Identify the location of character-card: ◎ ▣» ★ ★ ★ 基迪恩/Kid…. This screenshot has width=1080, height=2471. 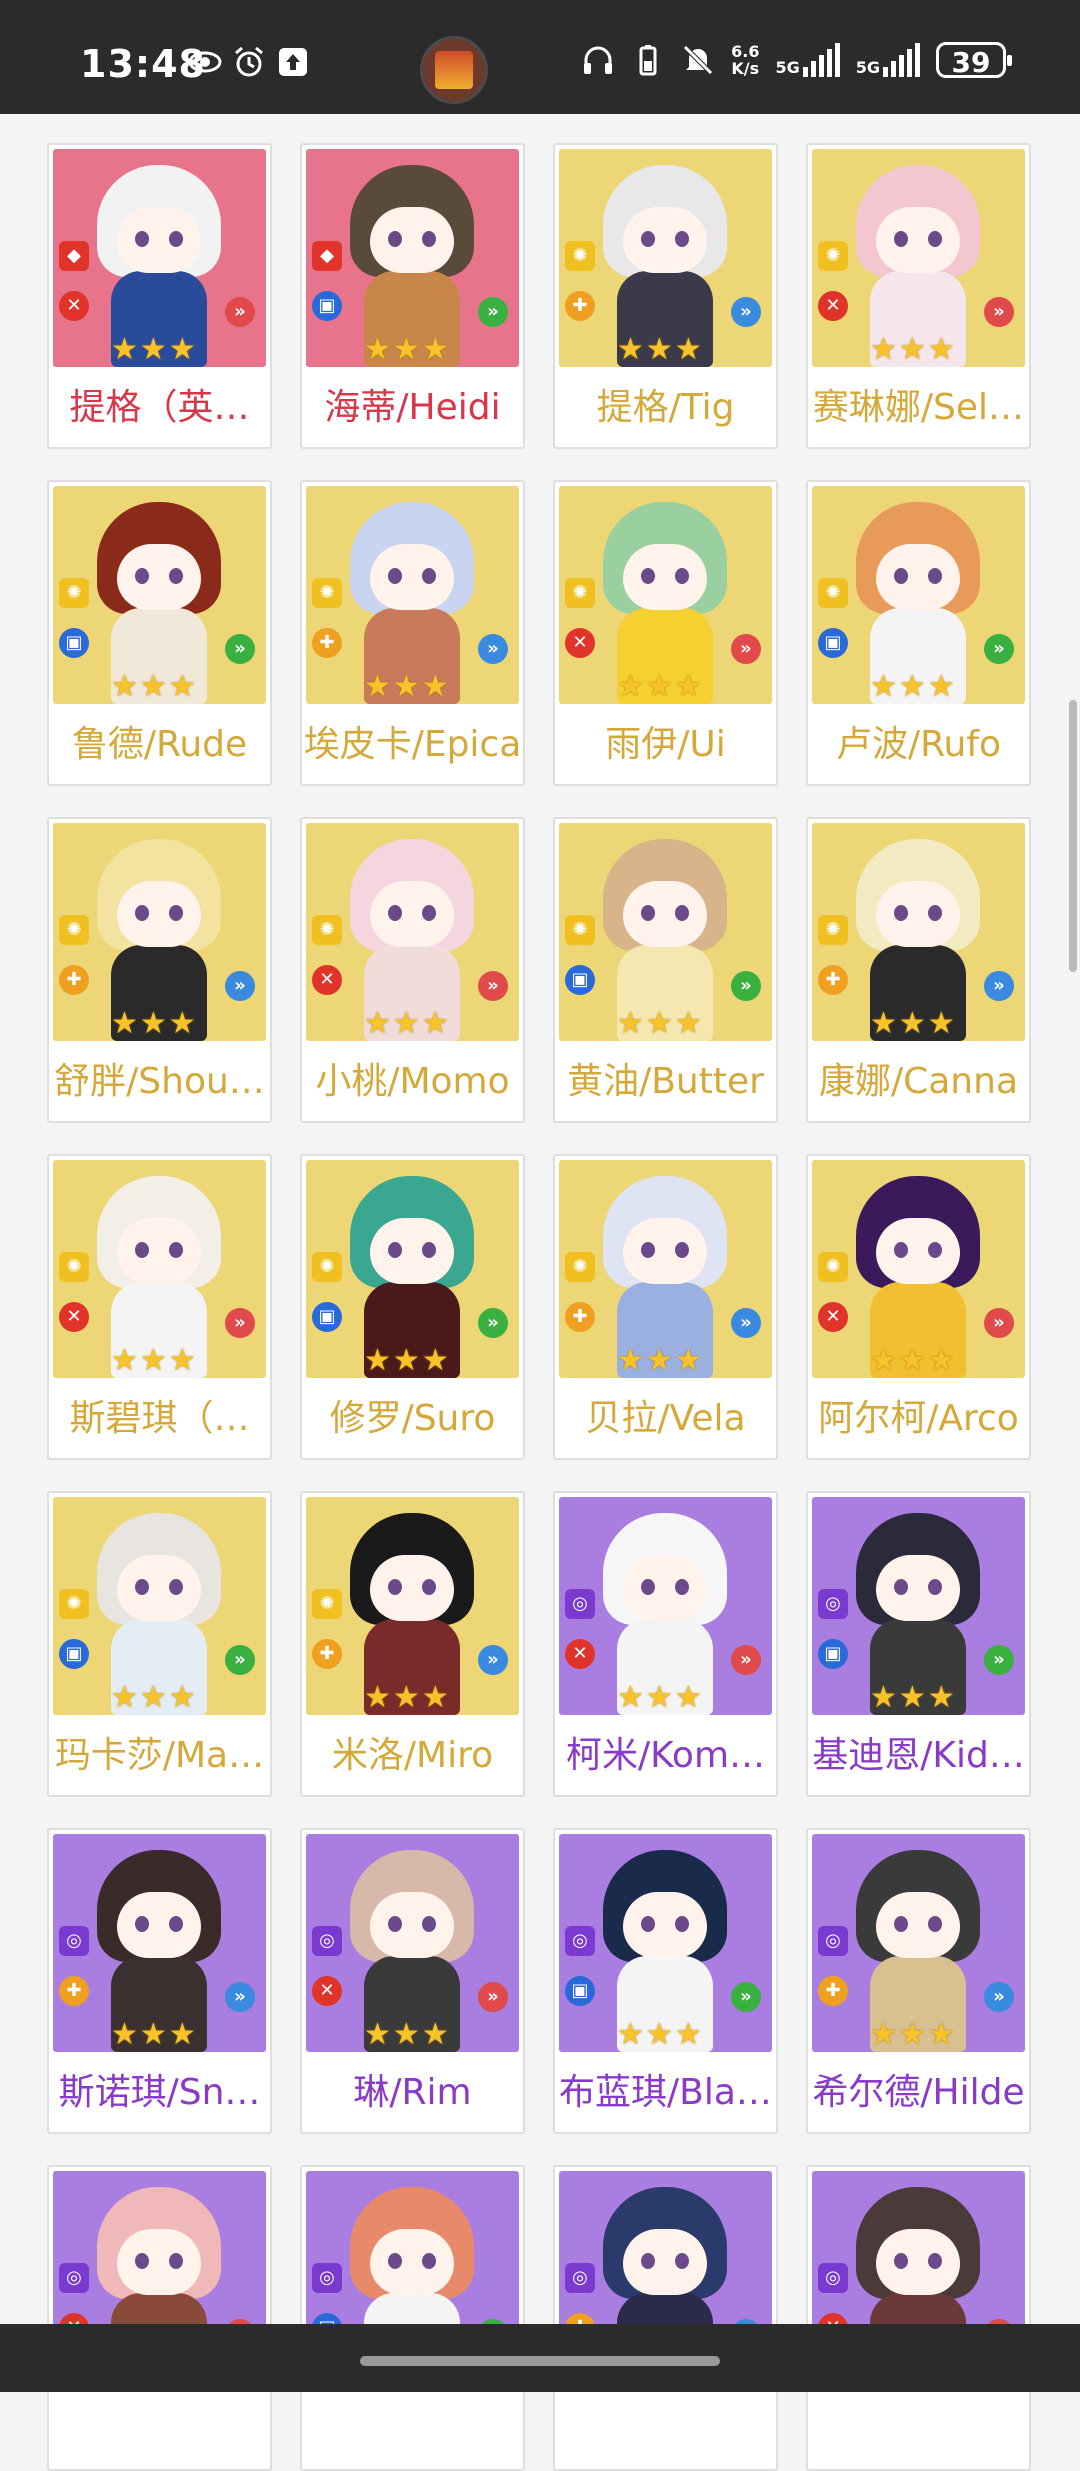
(918, 1644).